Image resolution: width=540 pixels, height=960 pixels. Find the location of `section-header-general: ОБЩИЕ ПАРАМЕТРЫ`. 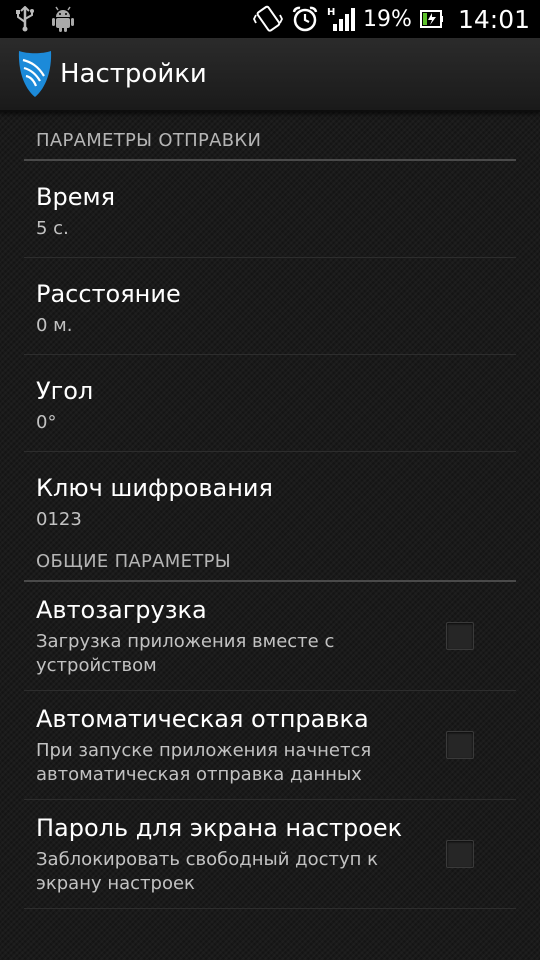

section-header-general: ОБЩИЕ ПАРАМЕТРЫ is located at coordinates (270, 565).